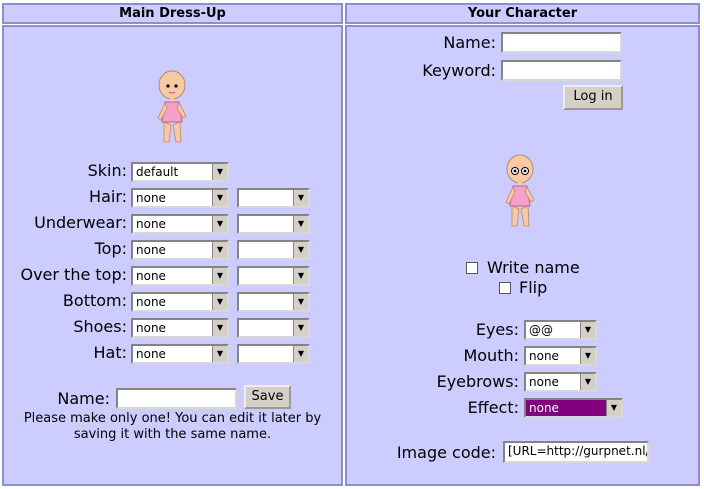 This screenshot has width=704, height=489. I want to click on hat-value: none, so click(151, 354).